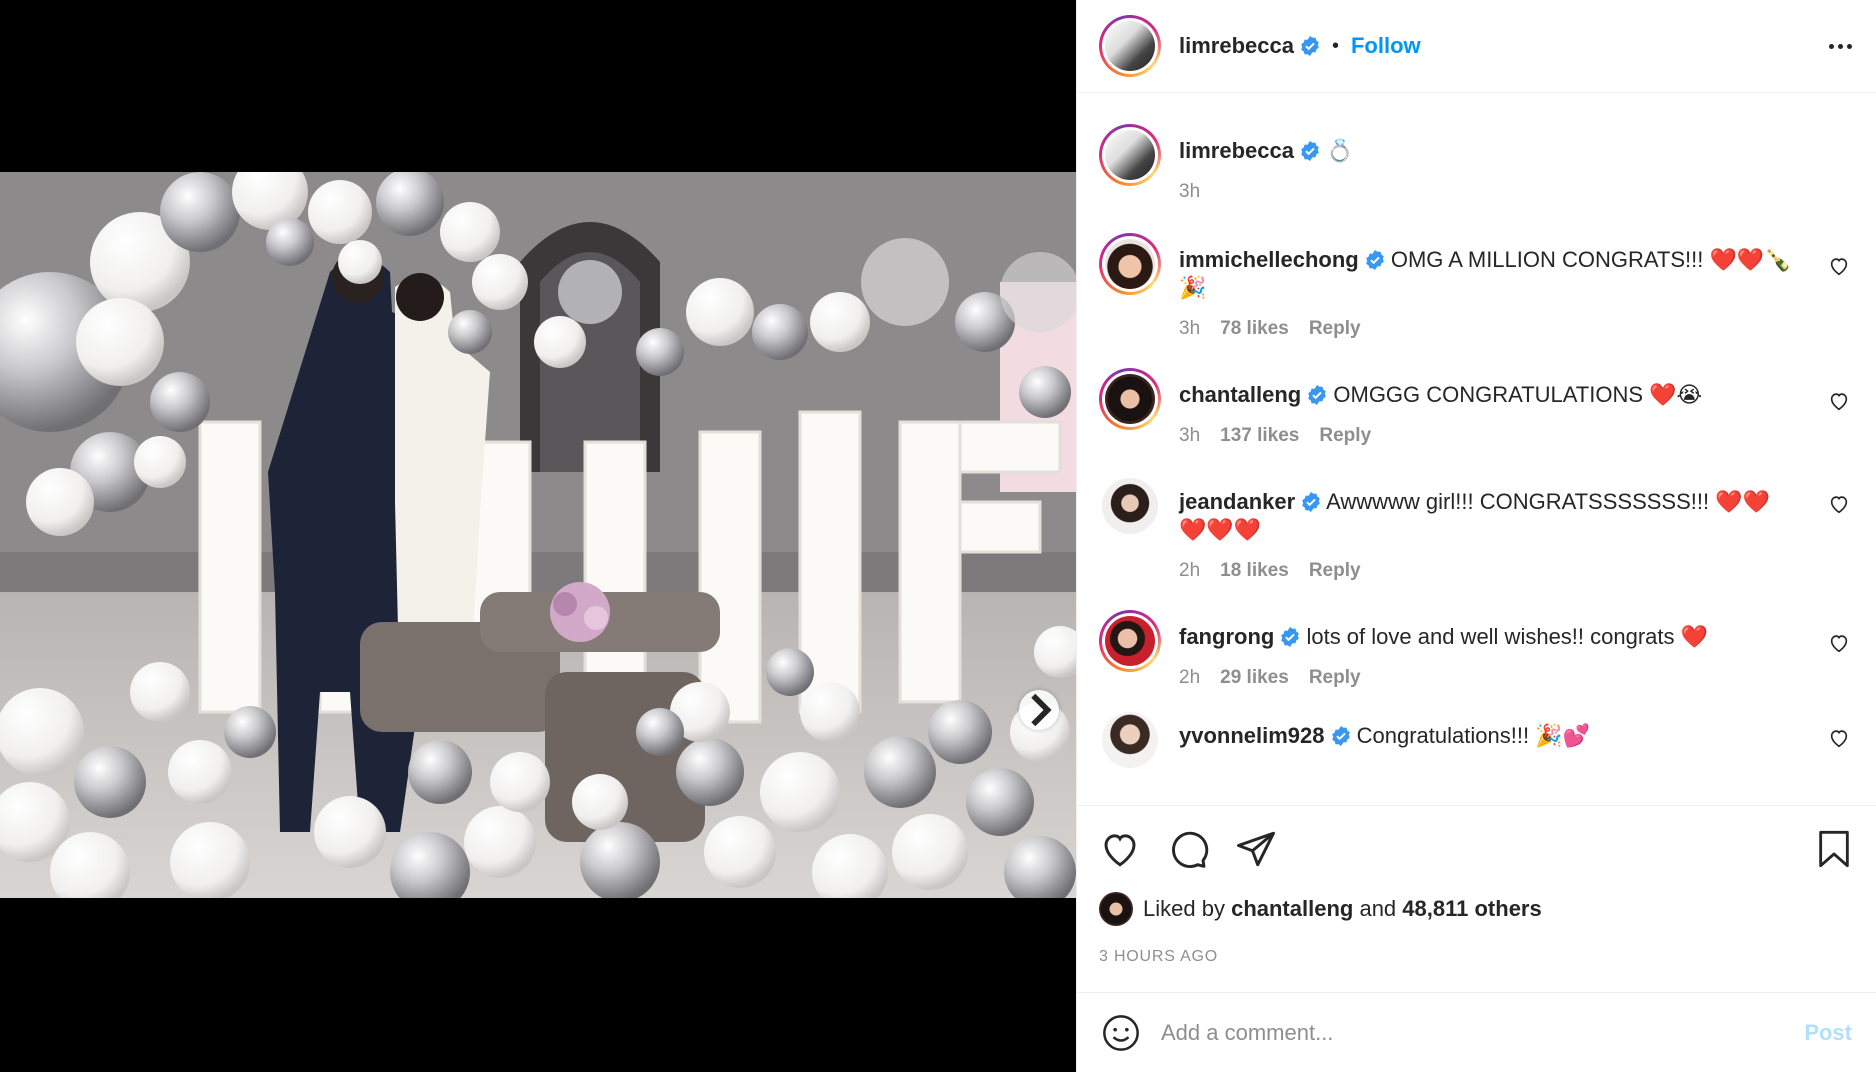  Describe the element at coordinates (1226, 636) in the screenshot. I see `comment-username: fangrong` at that location.